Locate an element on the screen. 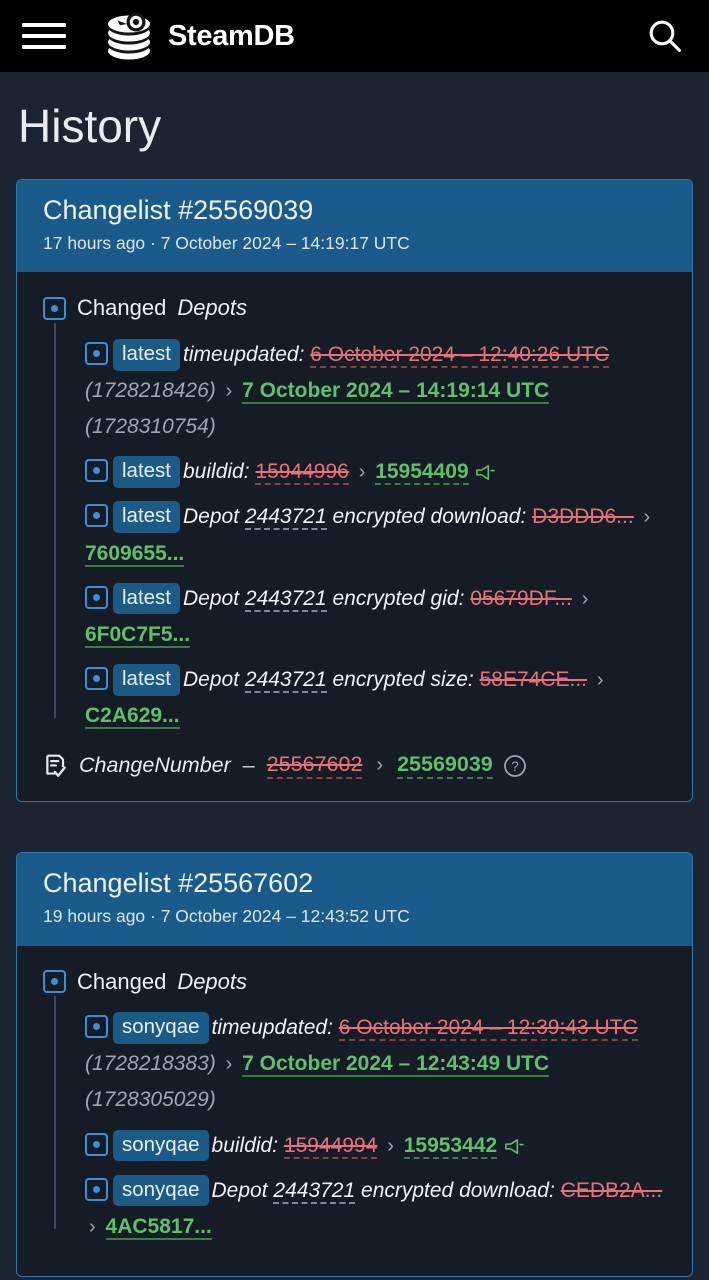 The height and width of the screenshot is (1280, 709). changenumber-dash: – is located at coordinates (248, 765).